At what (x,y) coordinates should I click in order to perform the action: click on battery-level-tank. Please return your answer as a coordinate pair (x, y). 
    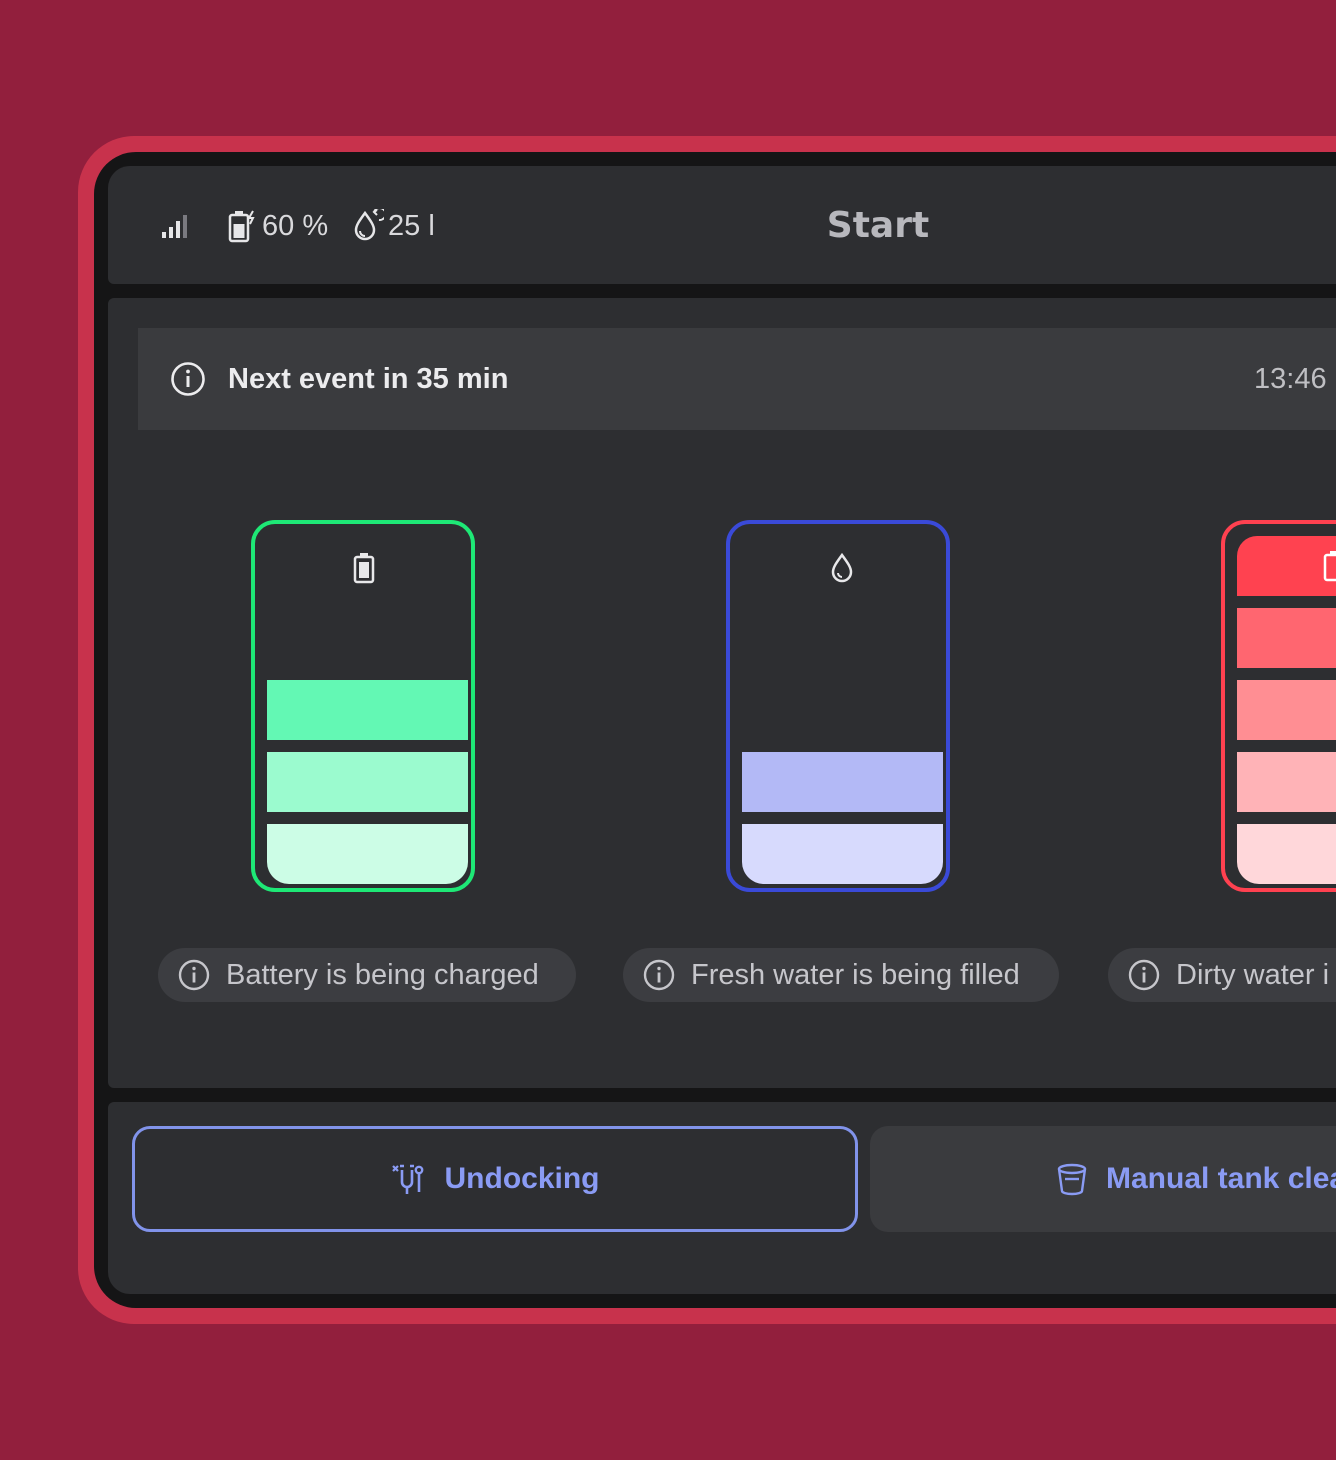
    Looking at the image, I should click on (363, 706).